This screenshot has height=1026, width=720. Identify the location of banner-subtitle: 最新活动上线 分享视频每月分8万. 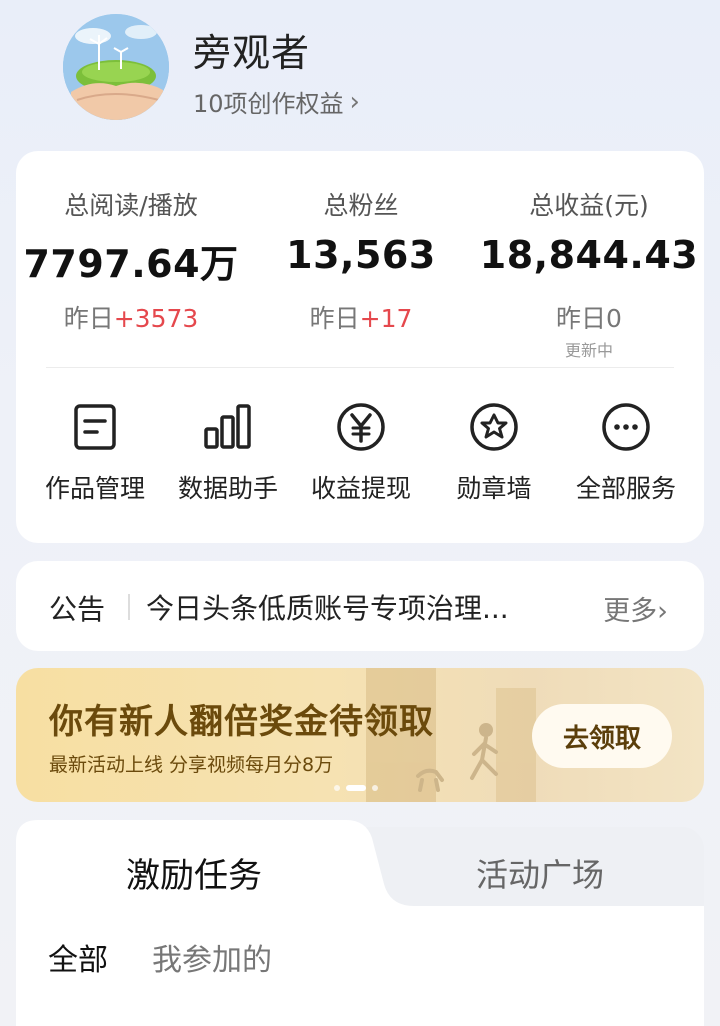
(191, 765).